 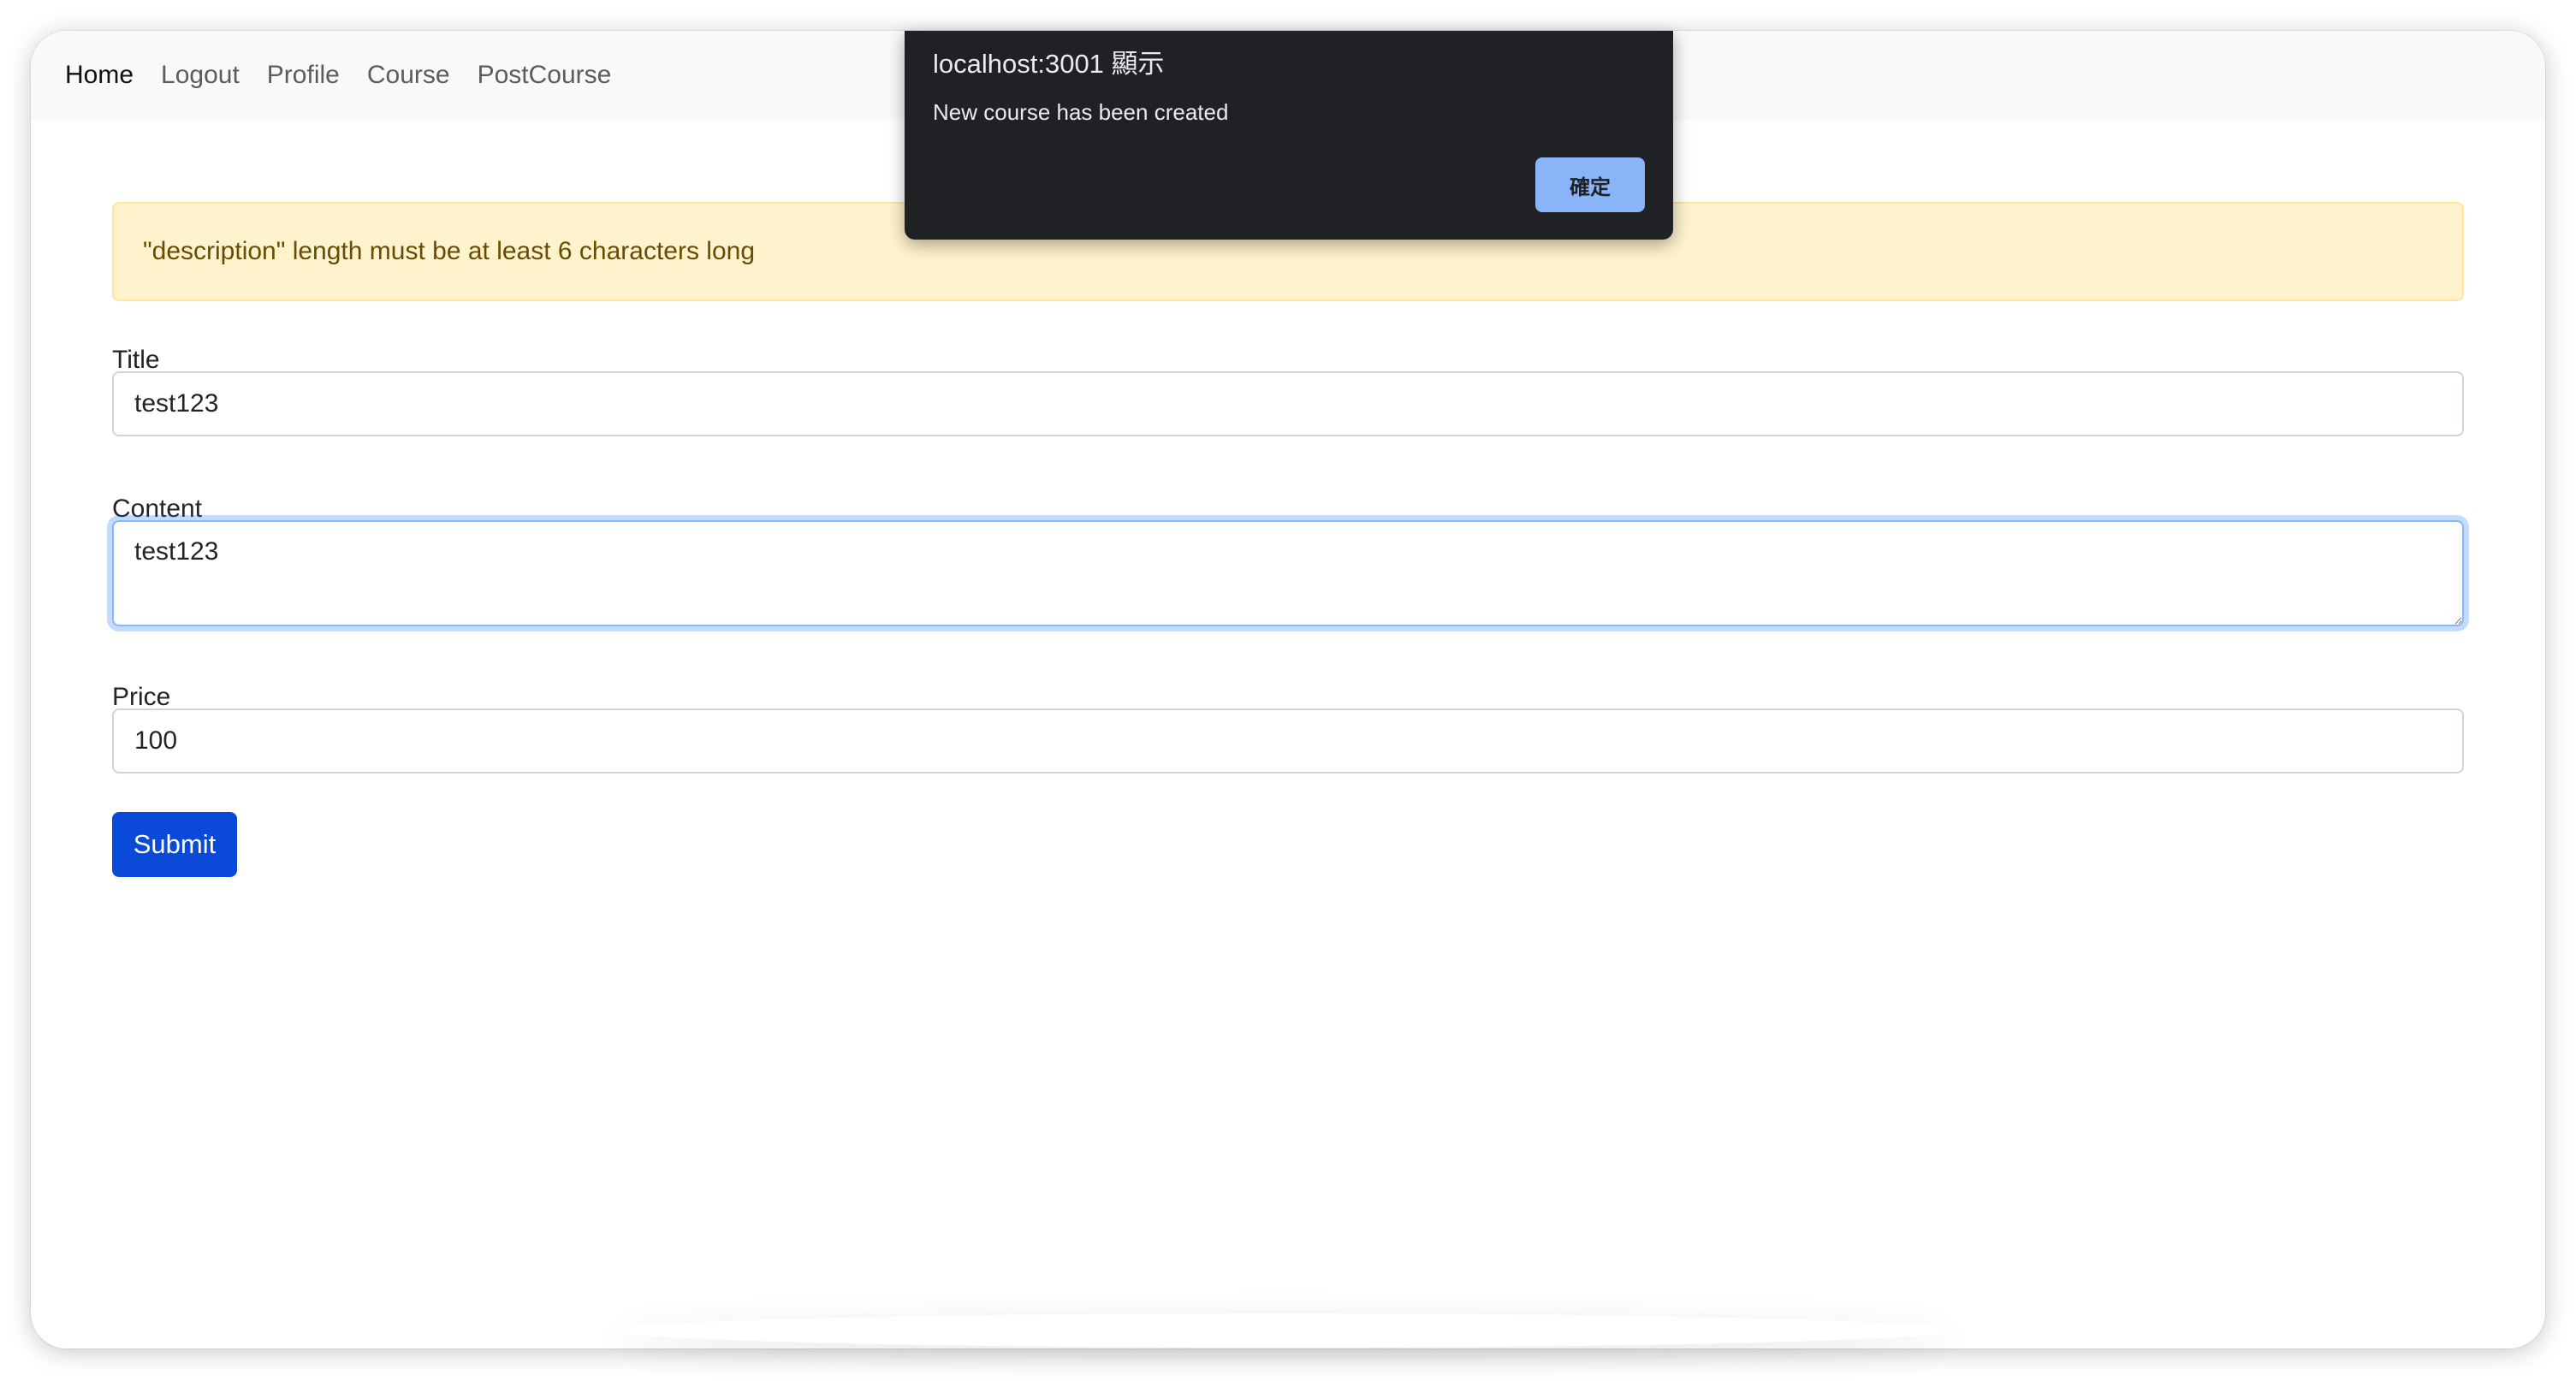 I want to click on nav-link-profile: Profile, so click(x=303, y=75).